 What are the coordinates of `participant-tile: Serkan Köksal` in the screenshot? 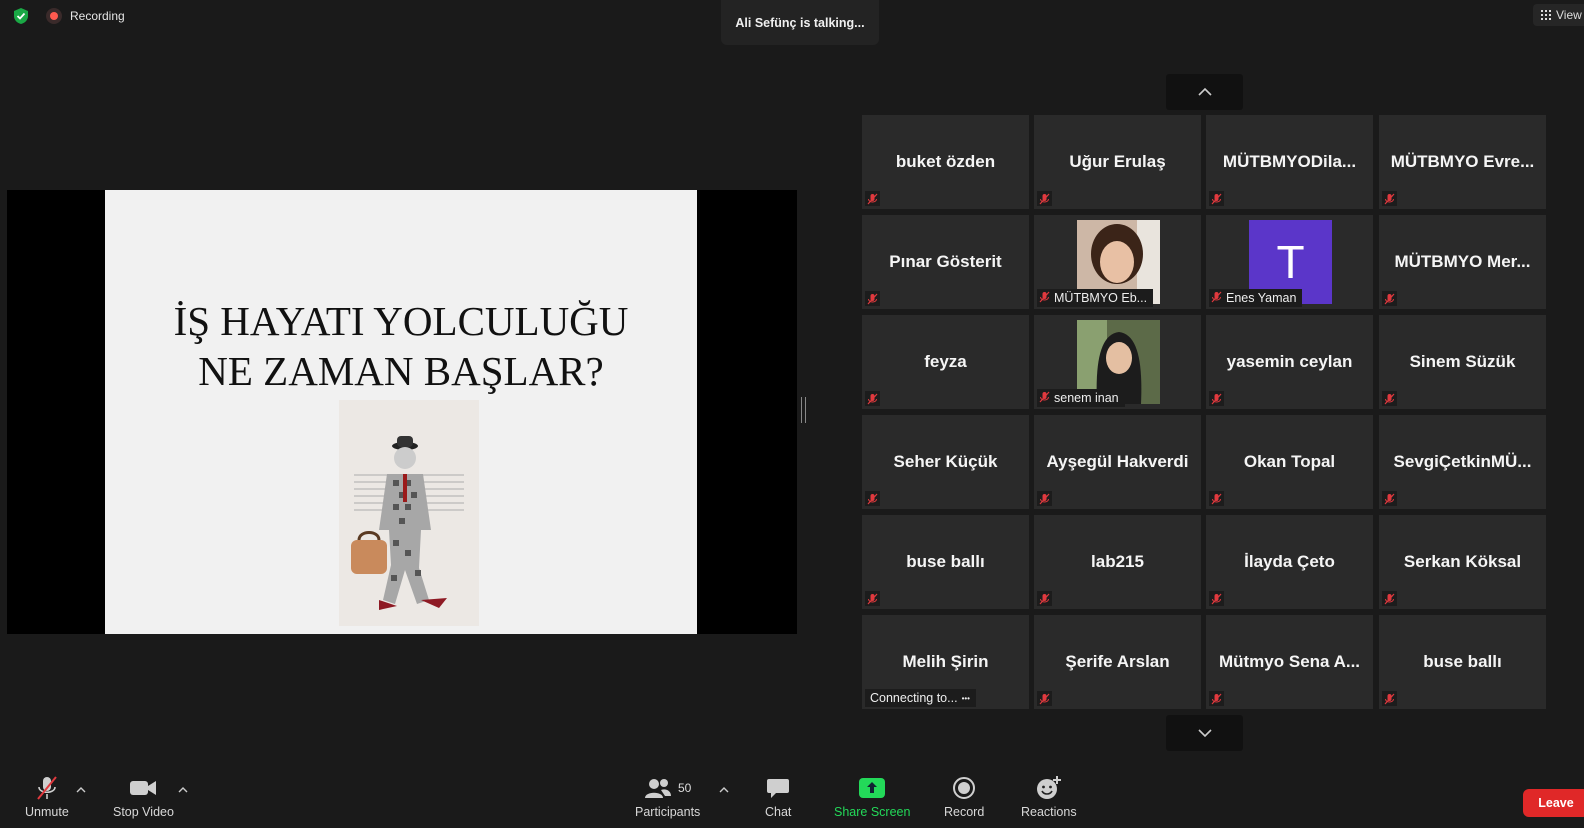 It's located at (1462, 562).